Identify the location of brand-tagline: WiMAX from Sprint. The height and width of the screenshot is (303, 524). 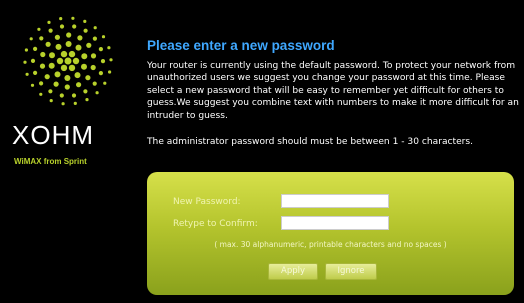
(50, 161).